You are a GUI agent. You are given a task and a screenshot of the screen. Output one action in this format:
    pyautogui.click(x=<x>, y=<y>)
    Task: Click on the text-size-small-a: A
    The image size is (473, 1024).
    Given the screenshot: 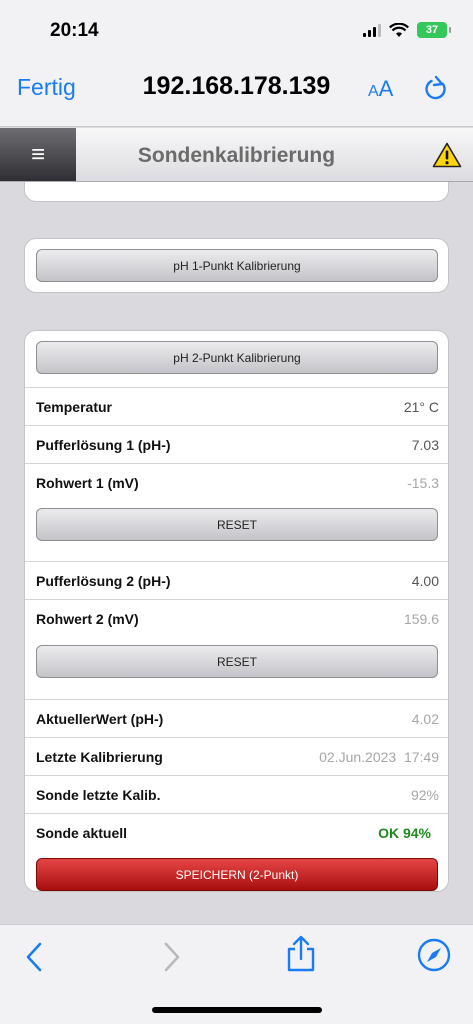 What is the action you would take?
    pyautogui.click(x=373, y=91)
    